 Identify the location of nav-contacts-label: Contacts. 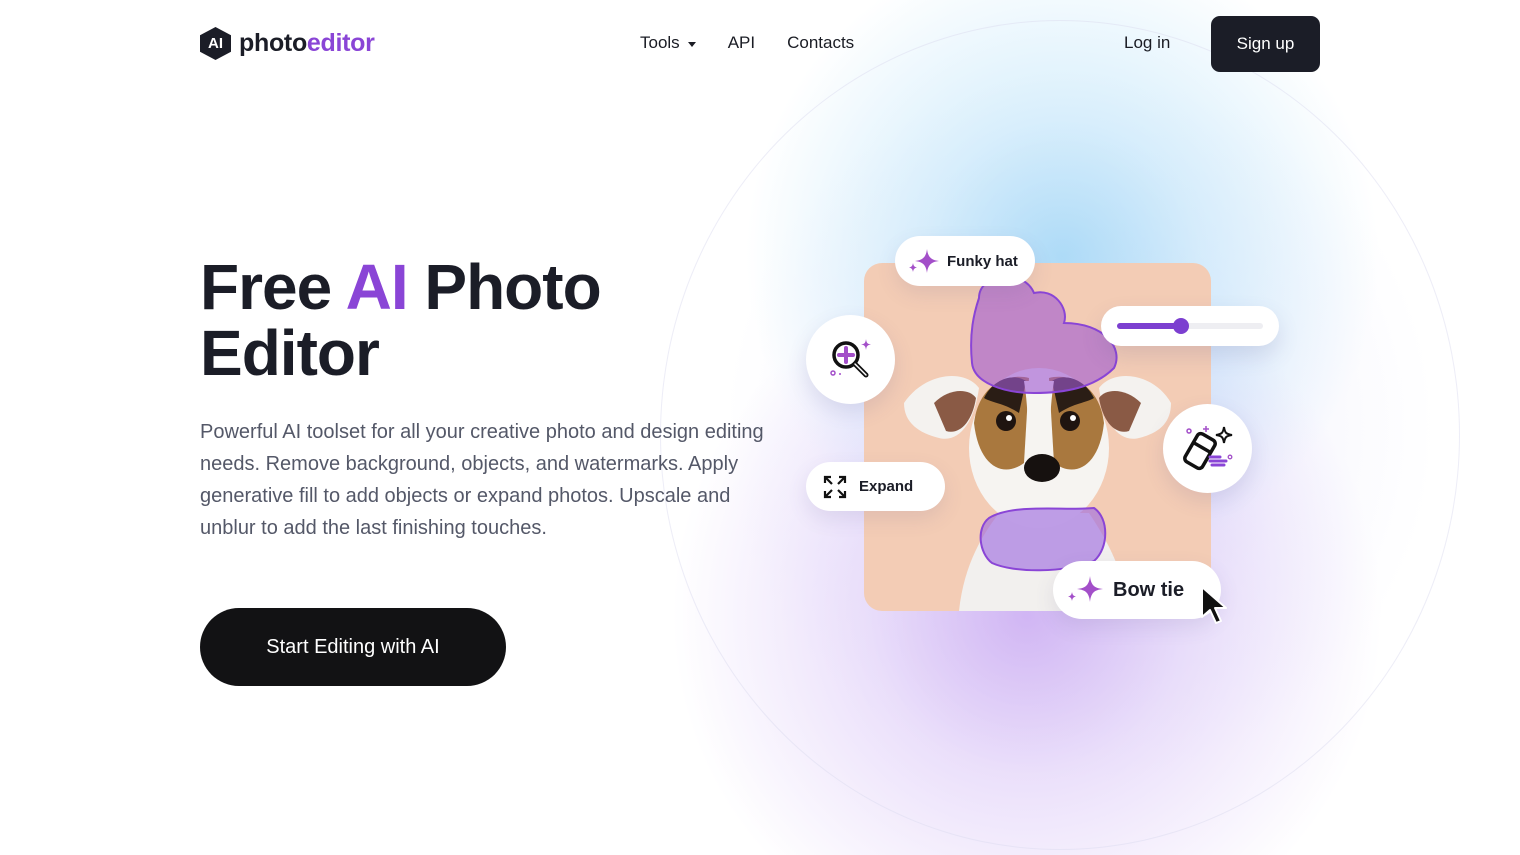
(821, 42).